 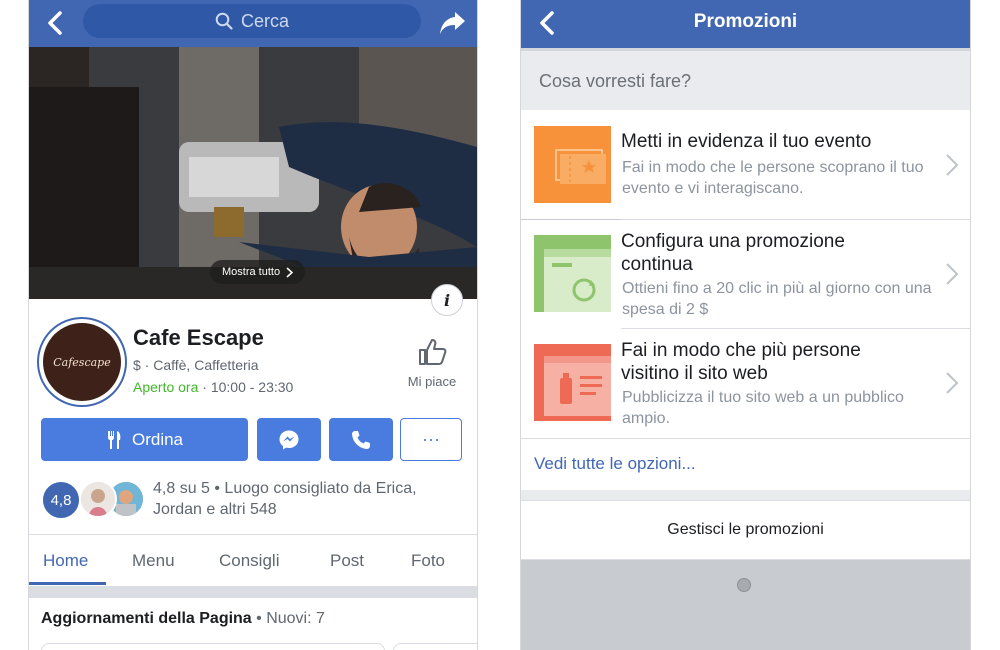 I want to click on active-tab-indicator, so click(x=67, y=583).